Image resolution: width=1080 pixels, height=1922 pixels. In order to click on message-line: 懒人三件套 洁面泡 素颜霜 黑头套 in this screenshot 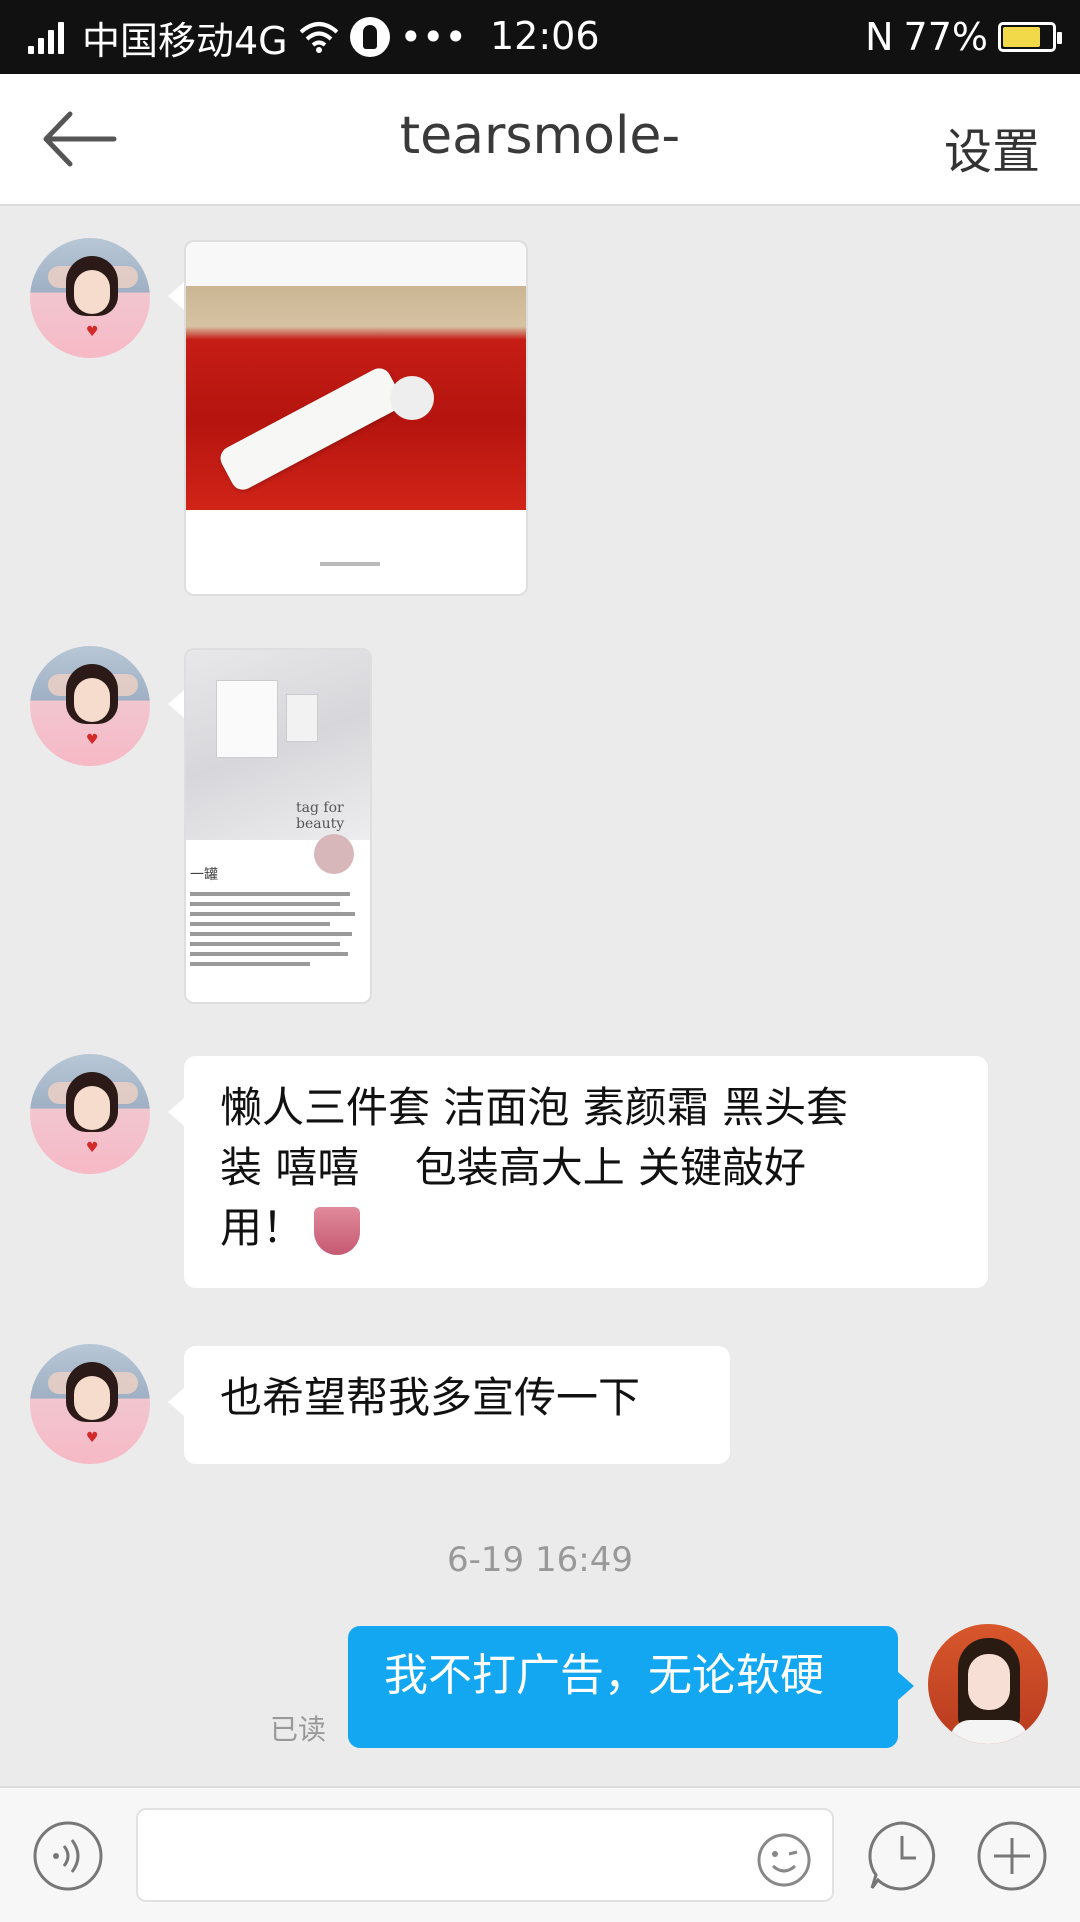, I will do `click(534, 1107)`.